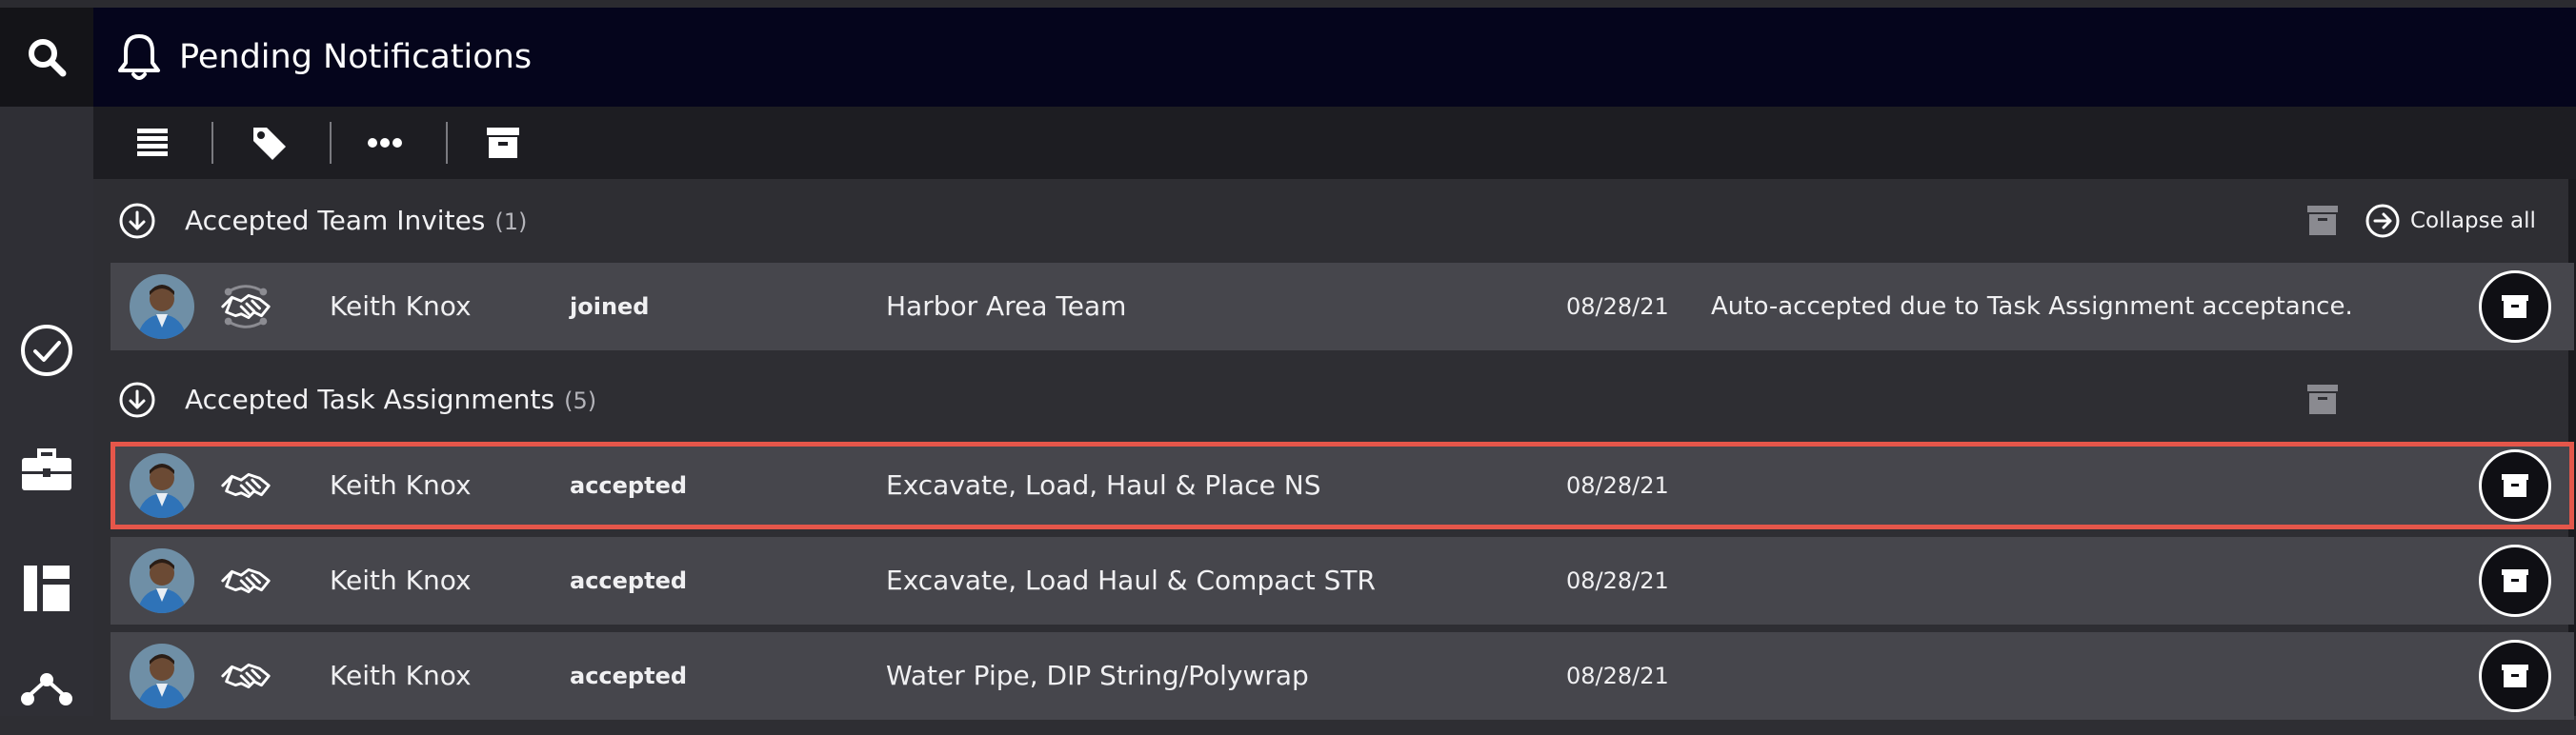  I want to click on sidebar-item-tasks, so click(47, 350).